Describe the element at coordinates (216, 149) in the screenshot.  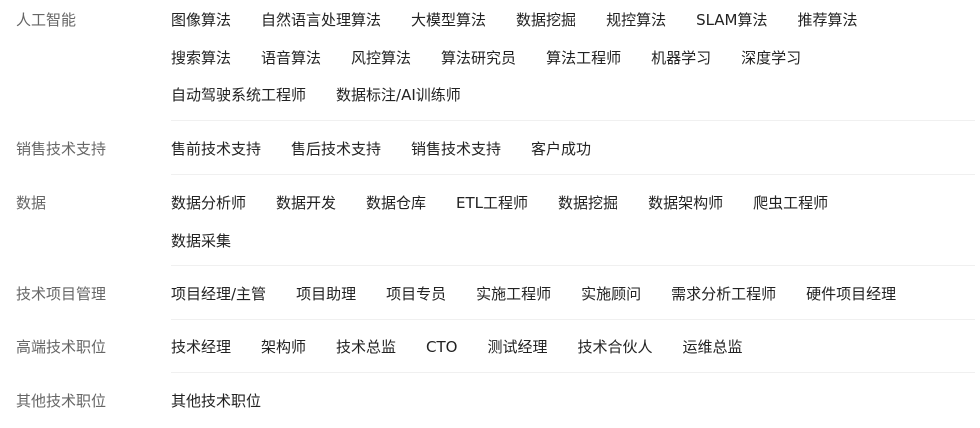
I see `job-link: 售前技术支持` at that location.